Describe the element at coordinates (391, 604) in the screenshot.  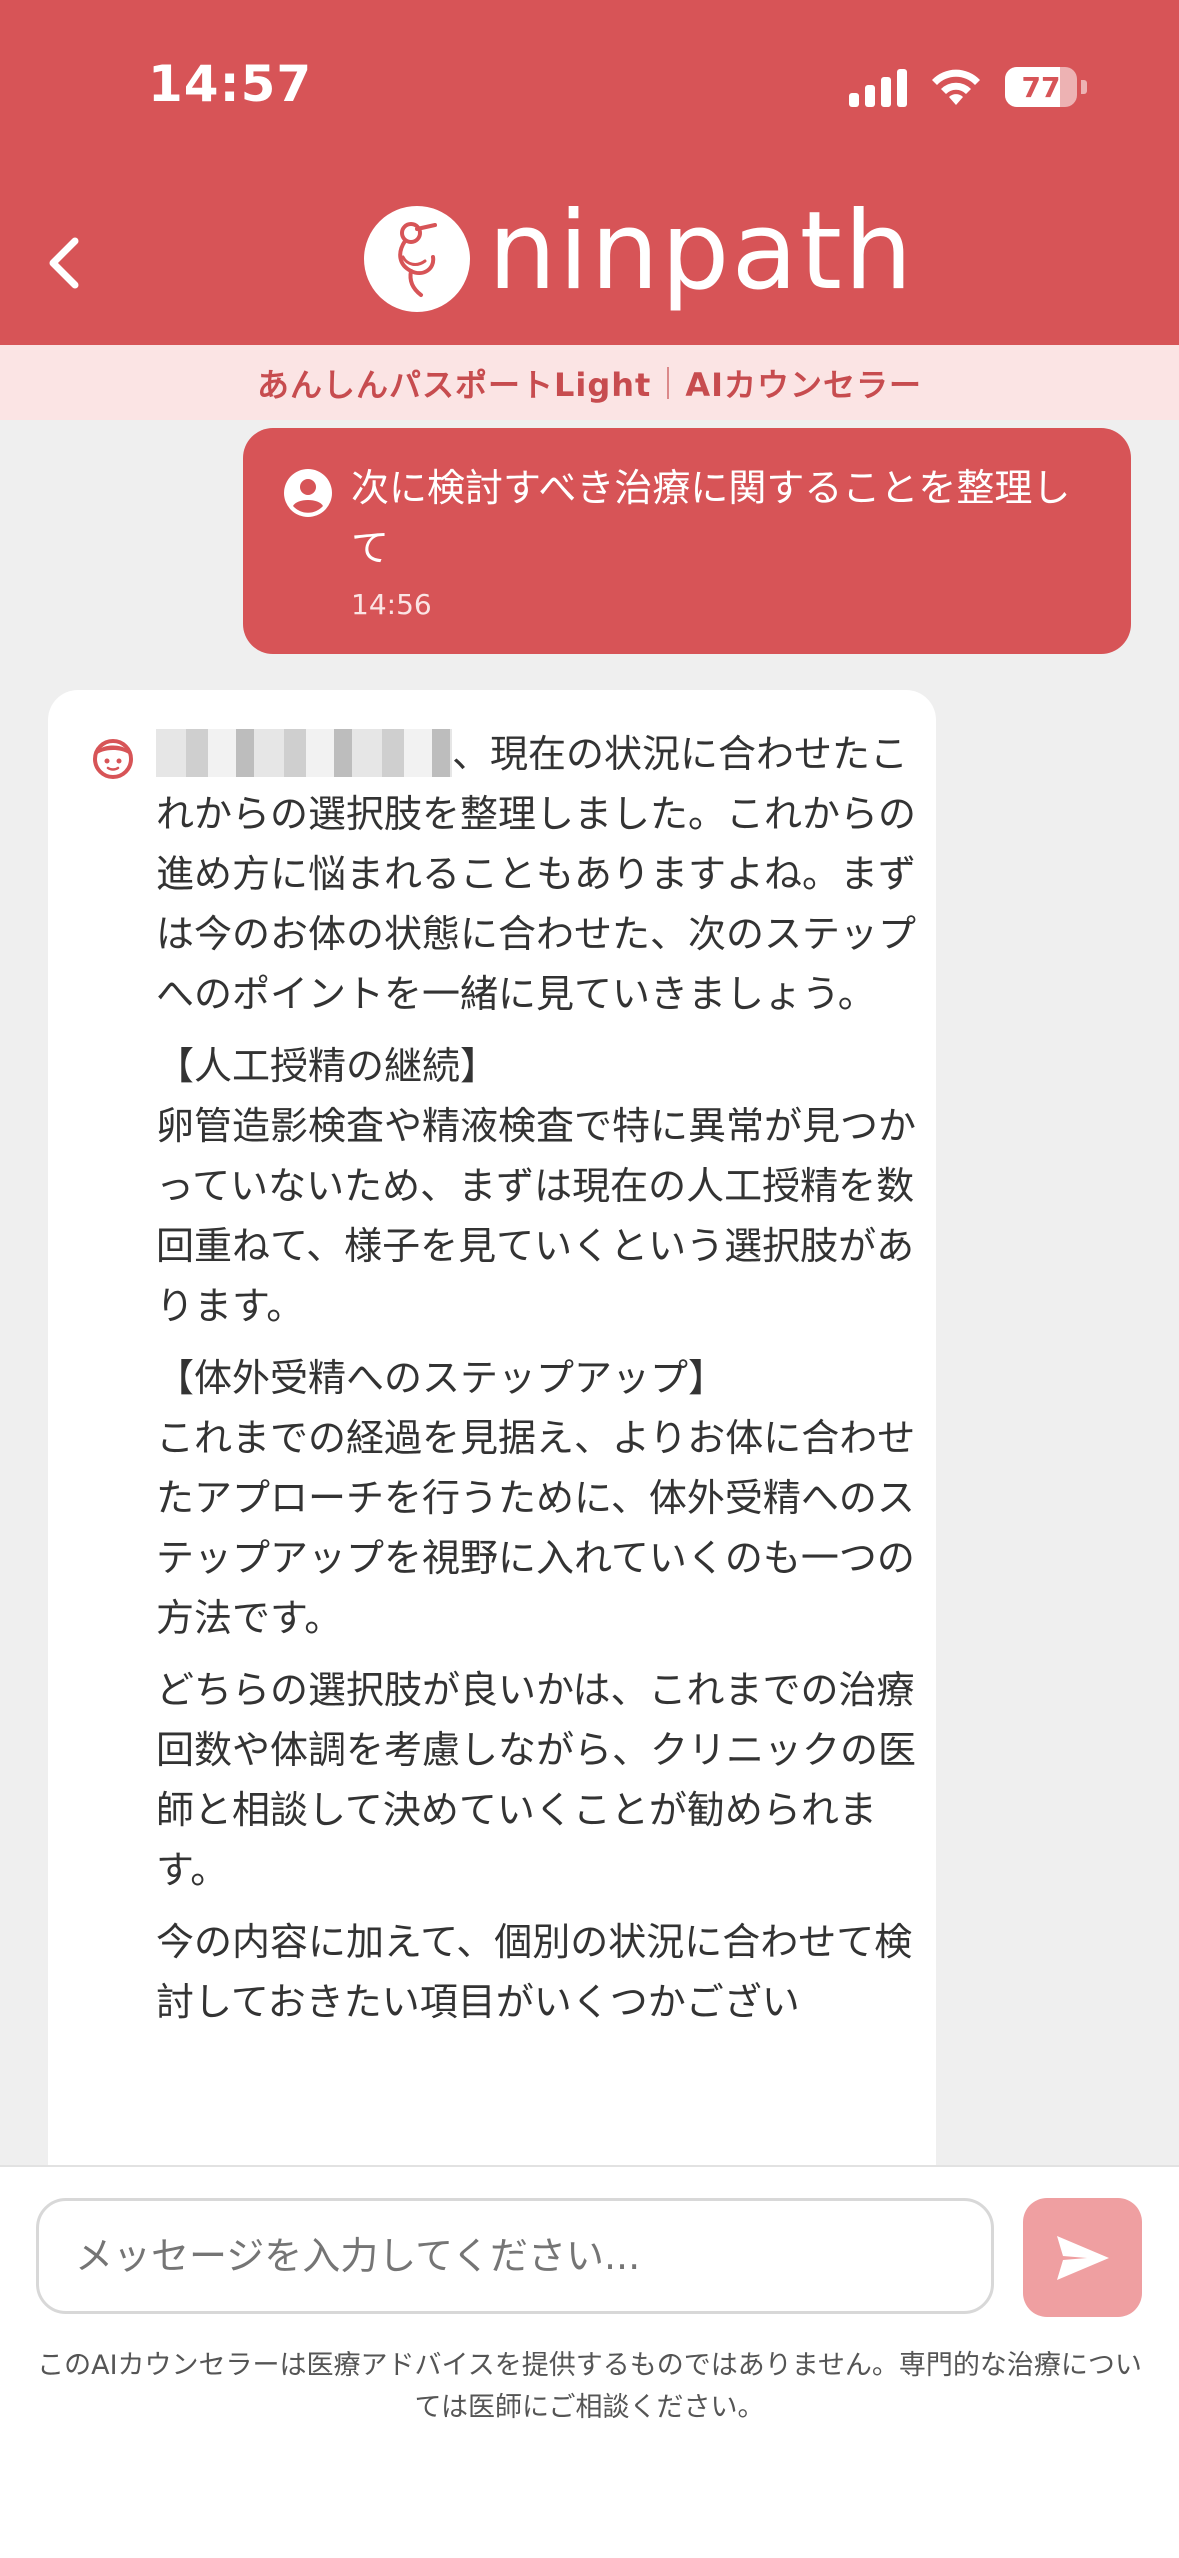
I see `user-message-time: 14:56` at that location.